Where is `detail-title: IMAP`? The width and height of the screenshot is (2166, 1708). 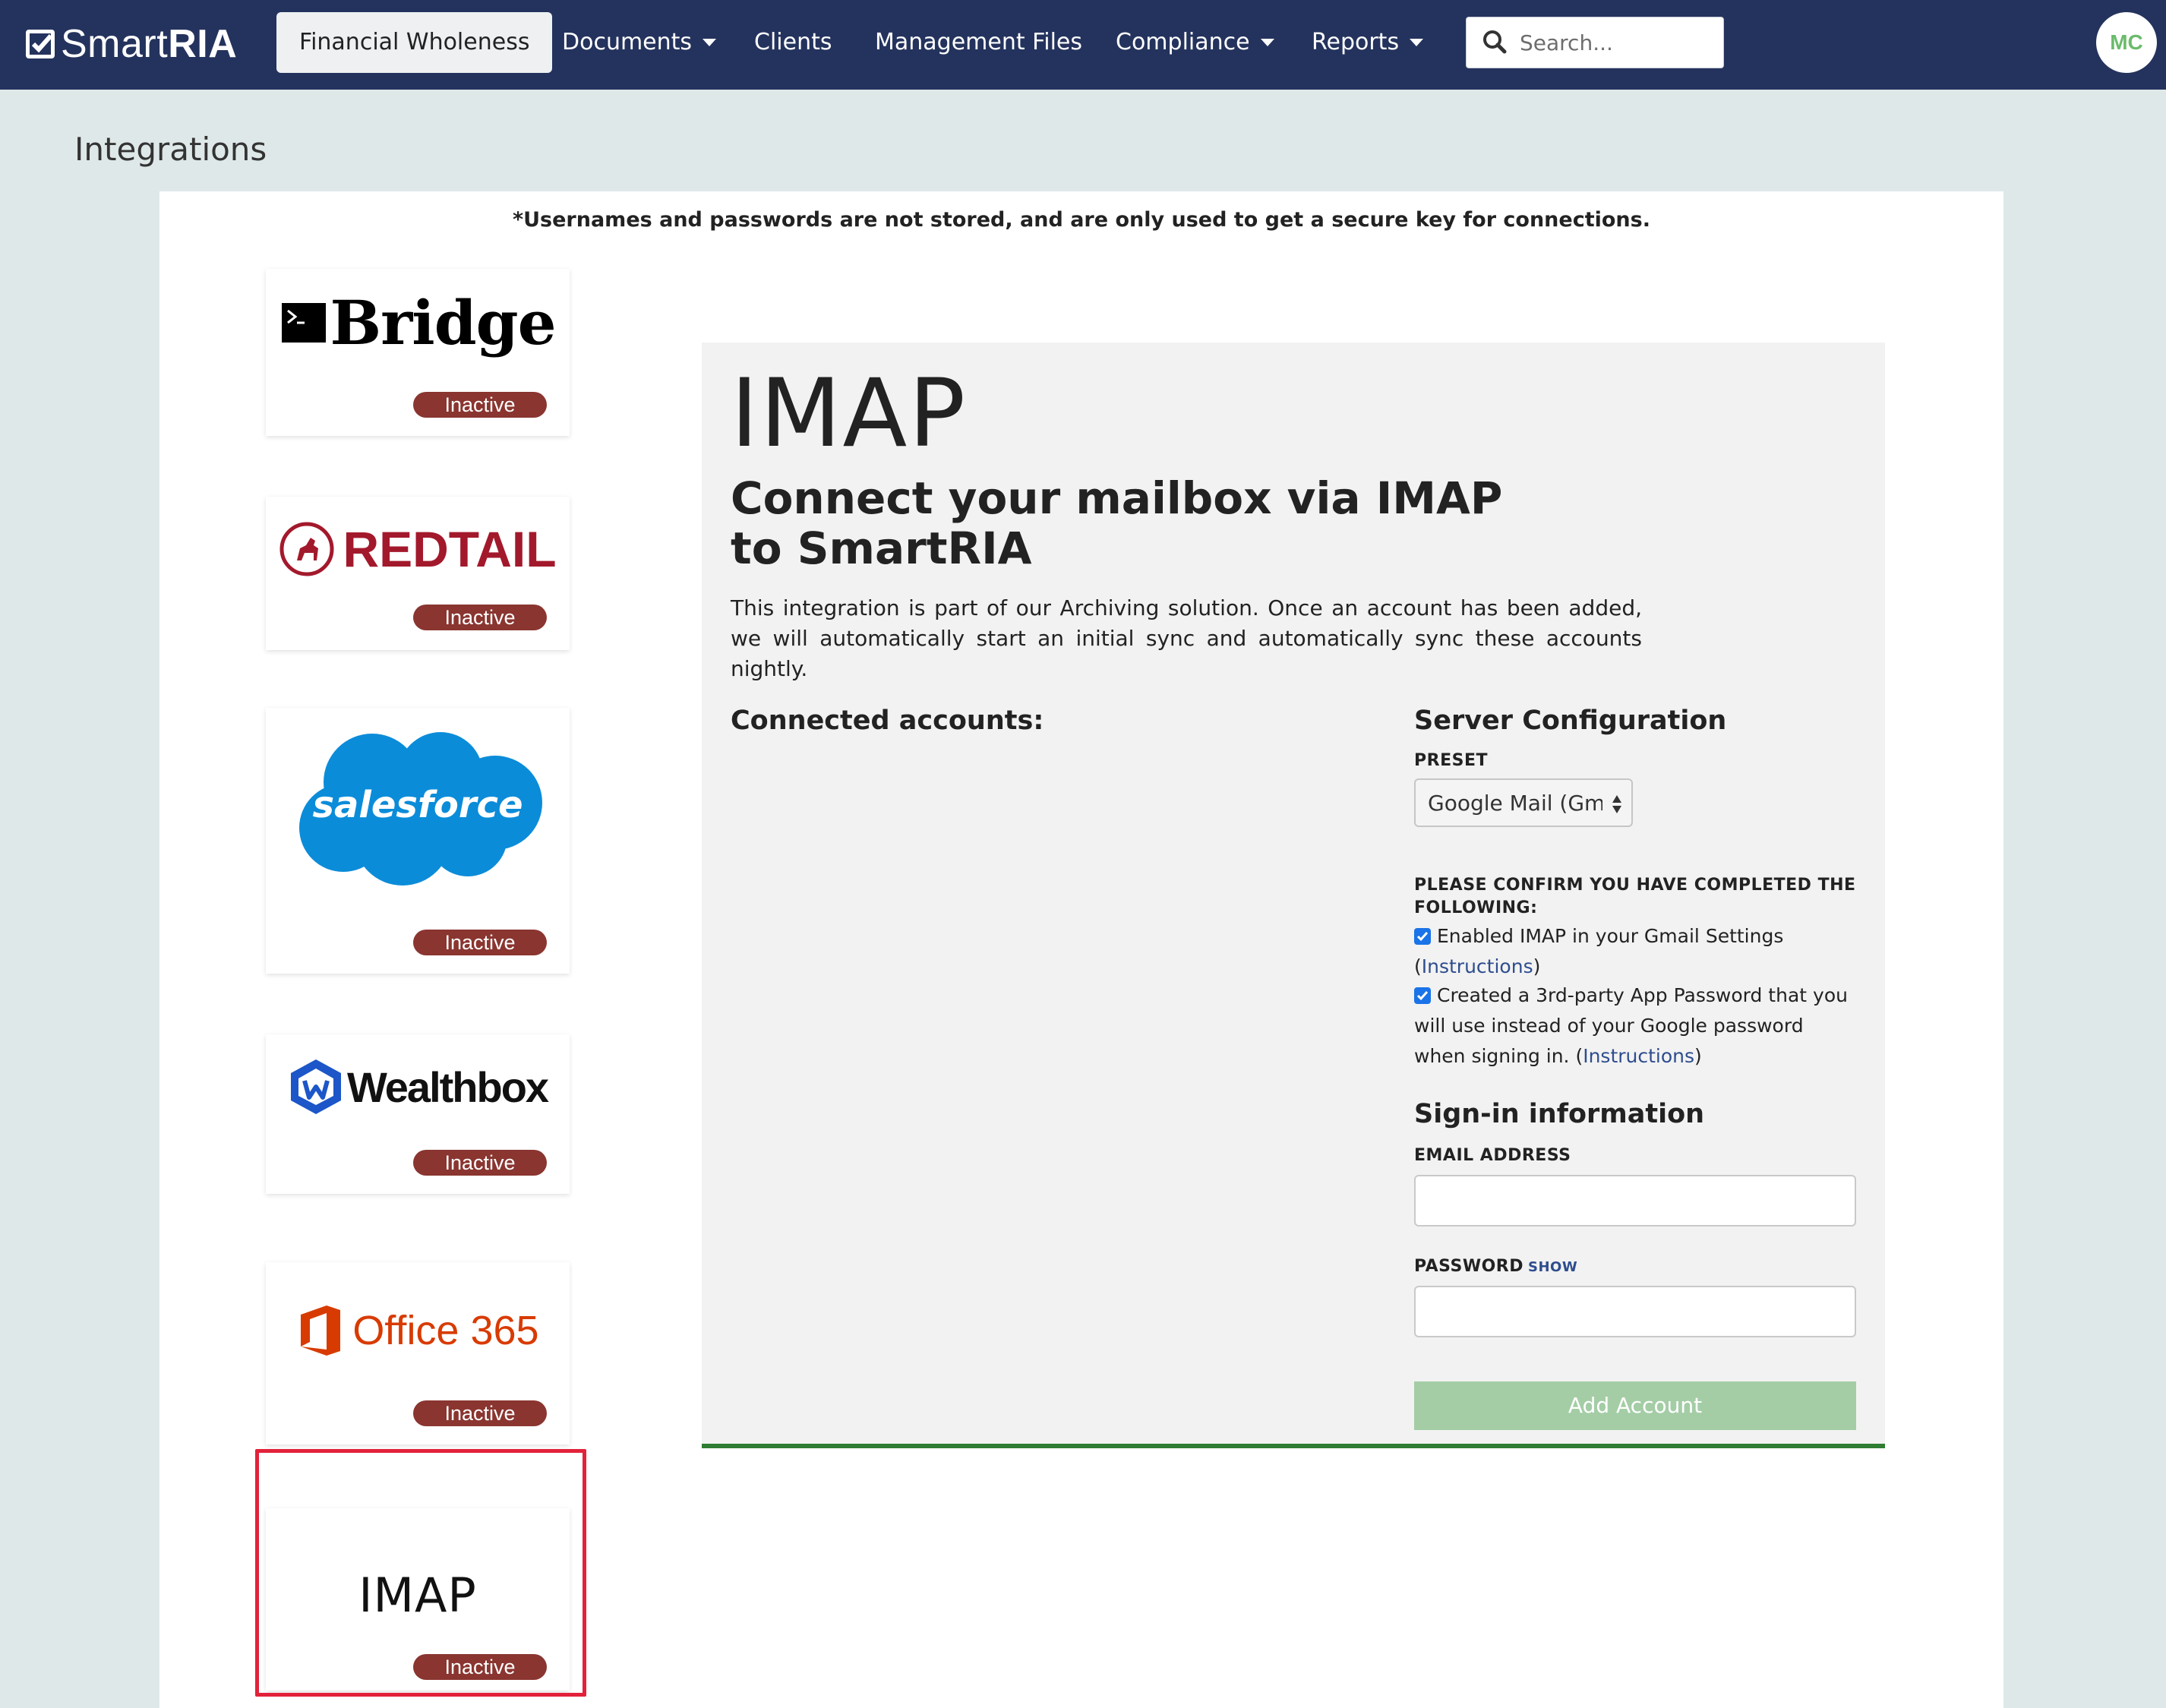 detail-title: IMAP is located at coordinates (849, 414).